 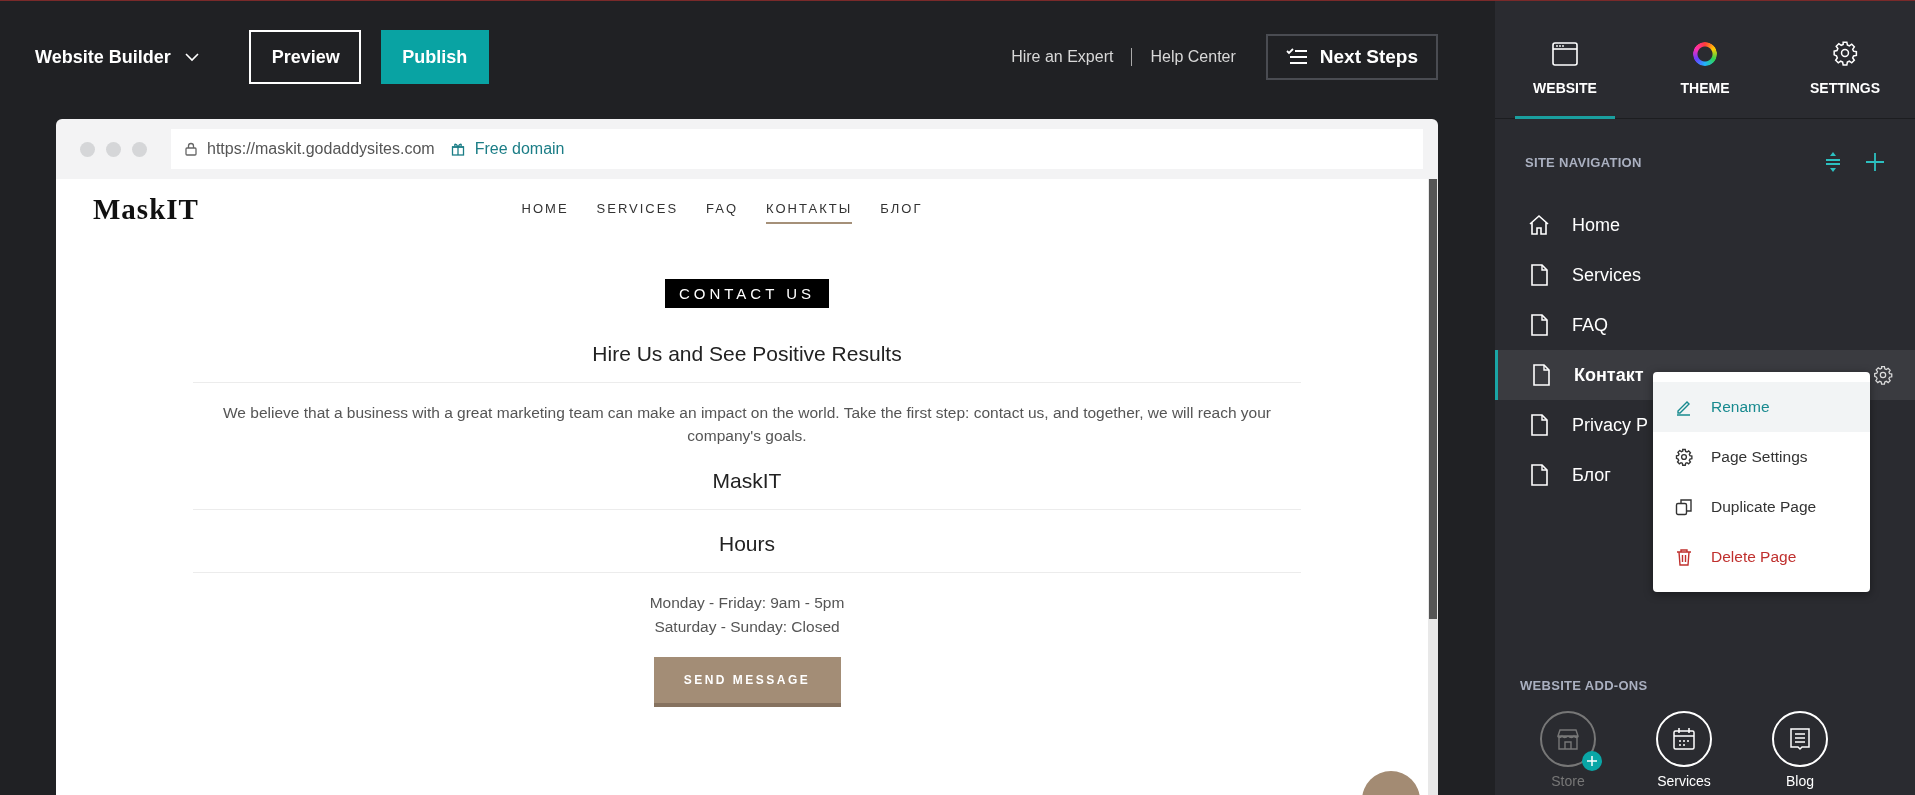 I want to click on hours-line: Monday - Friday: 9am - 5pm, so click(x=747, y=603).